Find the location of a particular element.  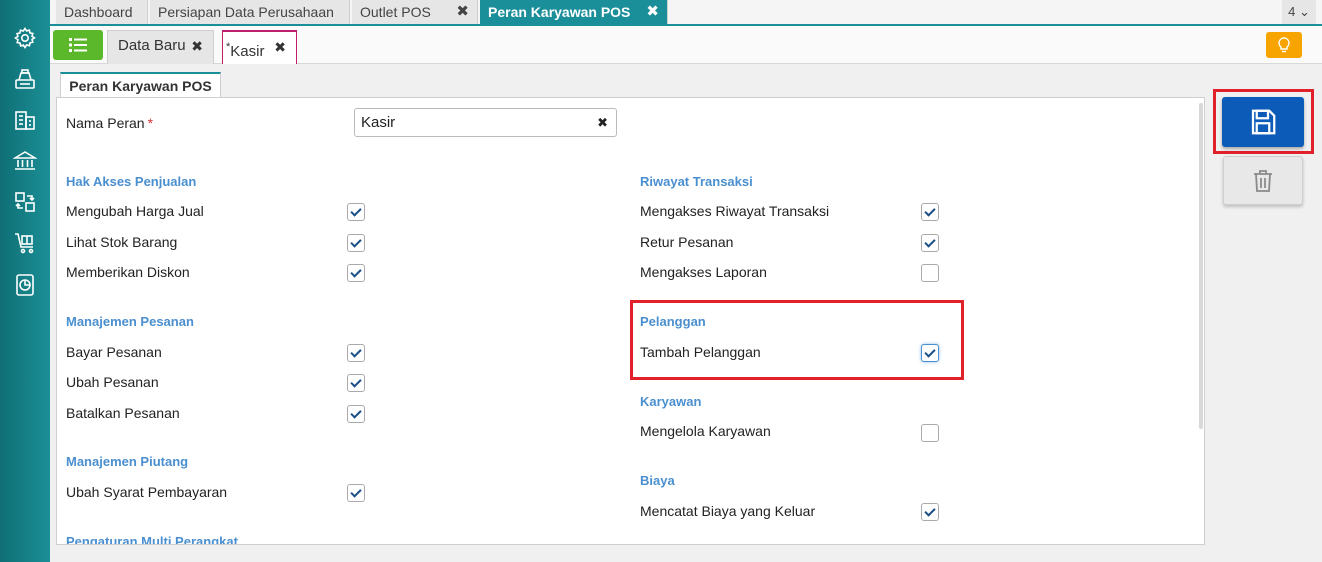

perm-label: Memberikan Diskon is located at coordinates (128, 272).